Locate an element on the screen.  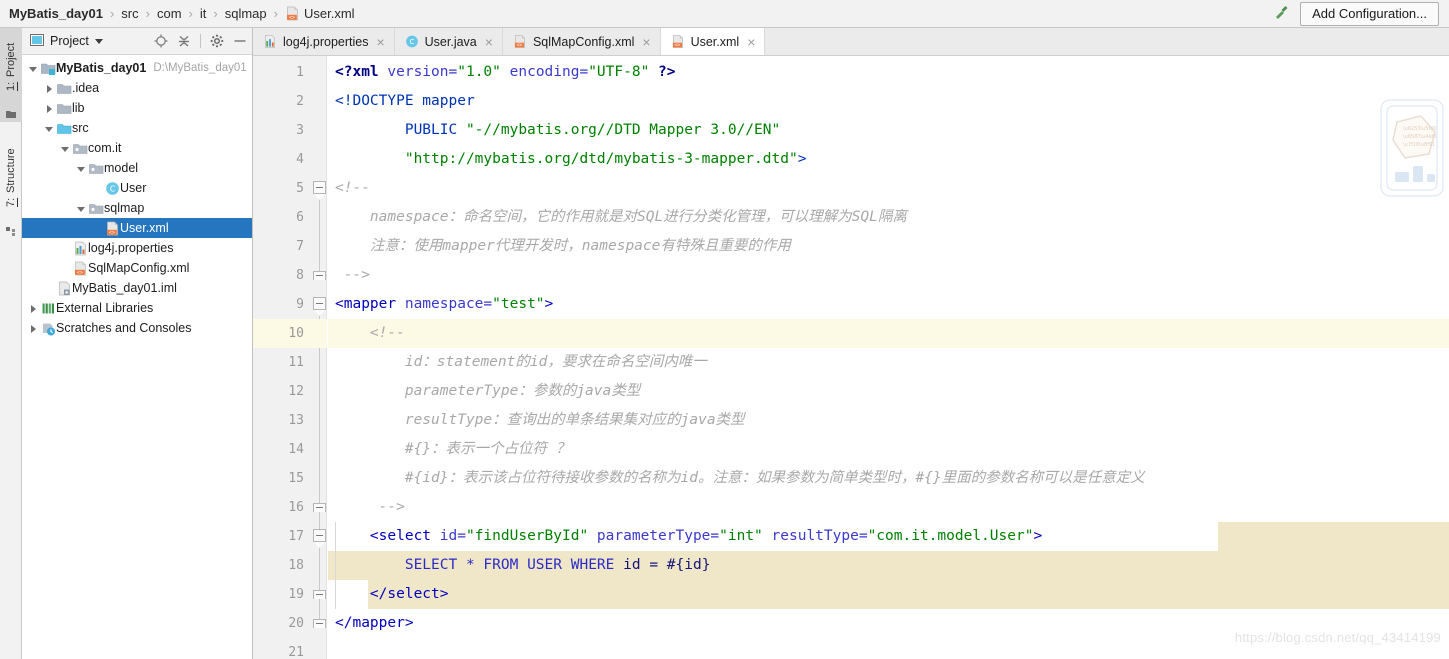
minimize-icon is located at coordinates (240, 41).